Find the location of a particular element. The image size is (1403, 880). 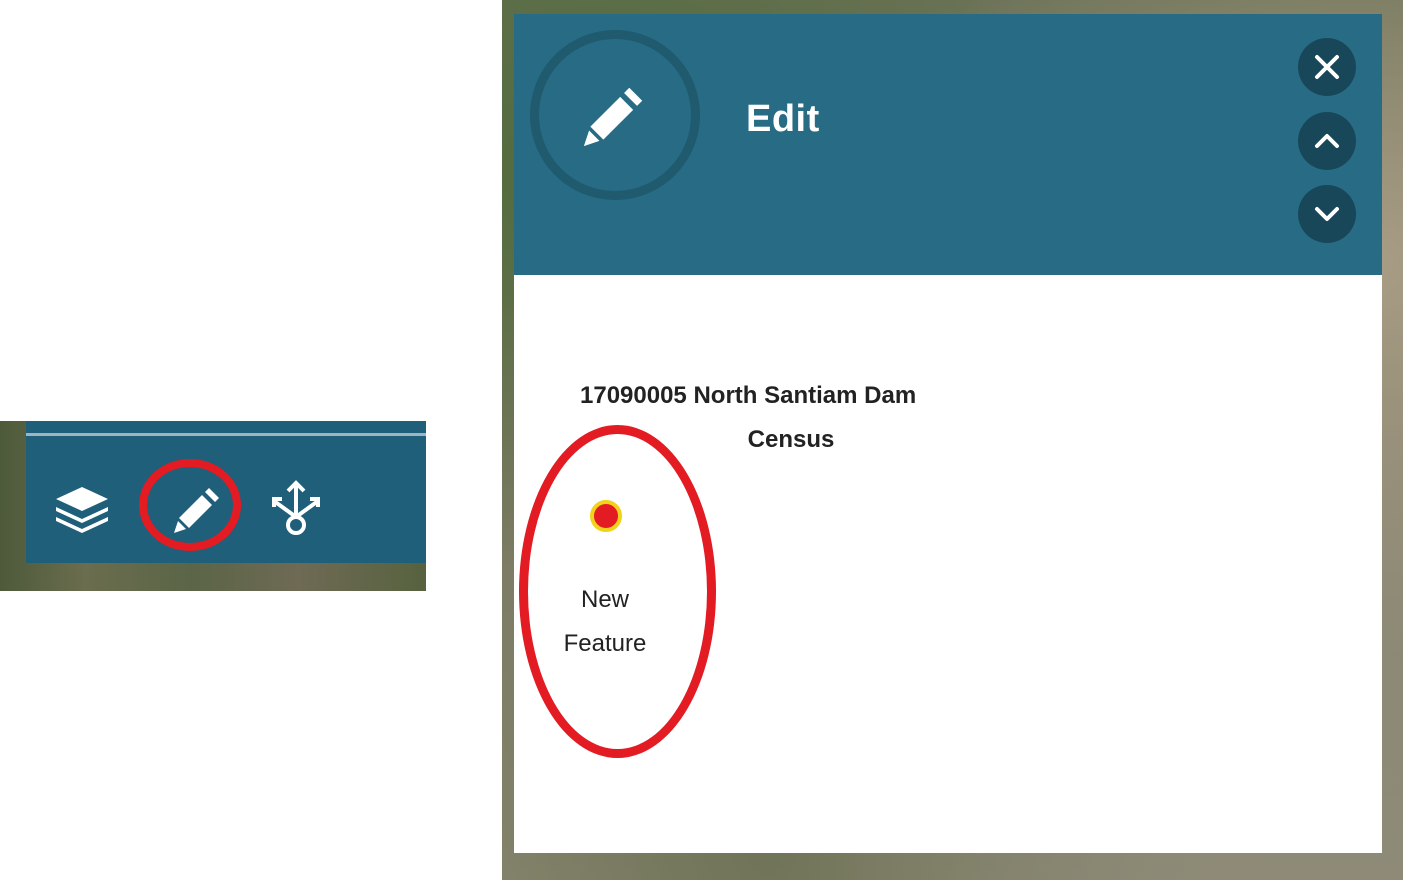

pencil-icon is located at coordinates (613, 117).